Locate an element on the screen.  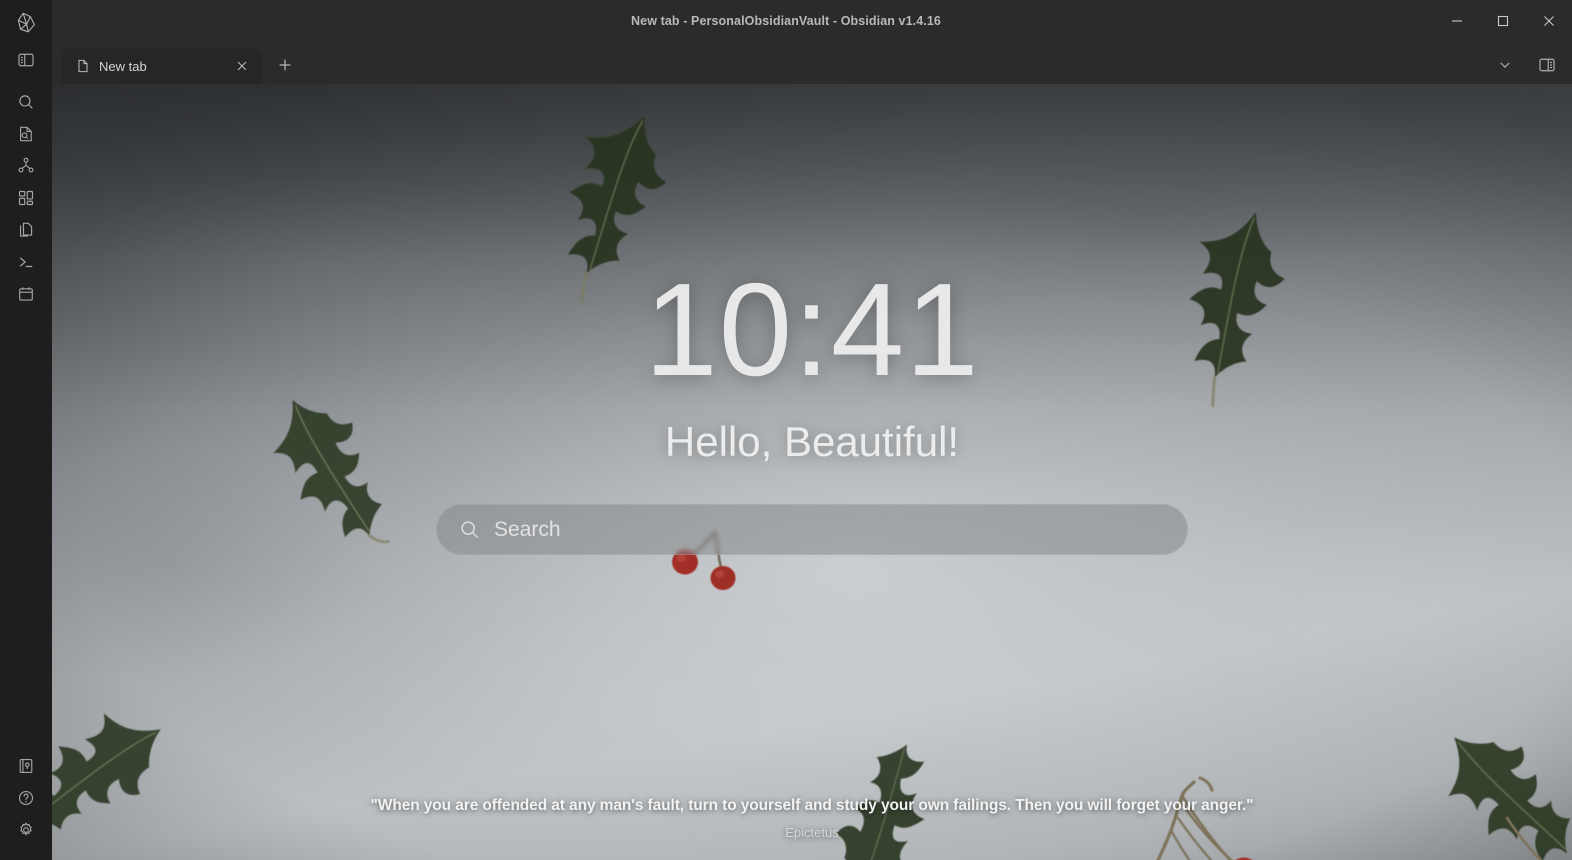
tab-close-button is located at coordinates (242, 66).